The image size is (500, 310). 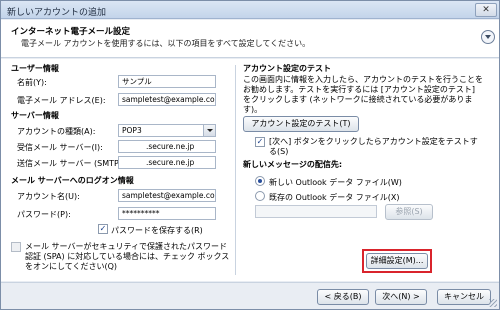 I want to click on password-field: **********, so click(x=167, y=213).